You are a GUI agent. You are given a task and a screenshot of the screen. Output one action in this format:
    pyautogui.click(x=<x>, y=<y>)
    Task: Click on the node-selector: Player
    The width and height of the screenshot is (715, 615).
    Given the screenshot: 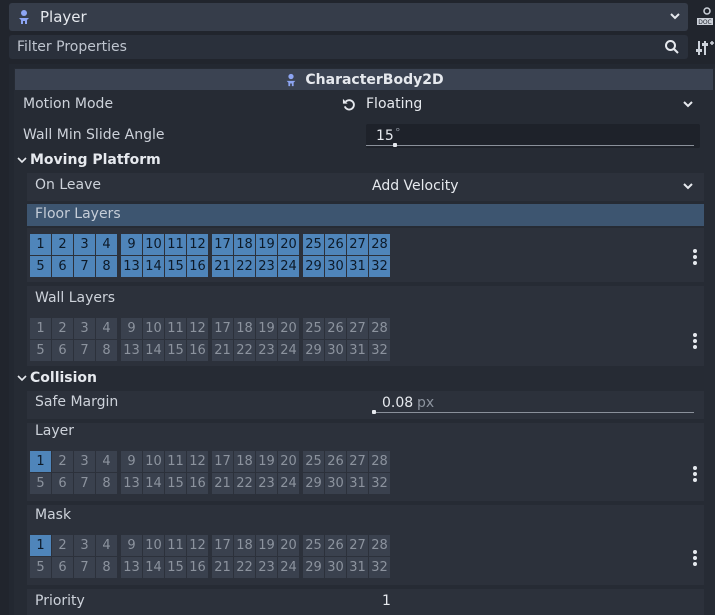 What is the action you would take?
    pyautogui.click(x=348, y=17)
    